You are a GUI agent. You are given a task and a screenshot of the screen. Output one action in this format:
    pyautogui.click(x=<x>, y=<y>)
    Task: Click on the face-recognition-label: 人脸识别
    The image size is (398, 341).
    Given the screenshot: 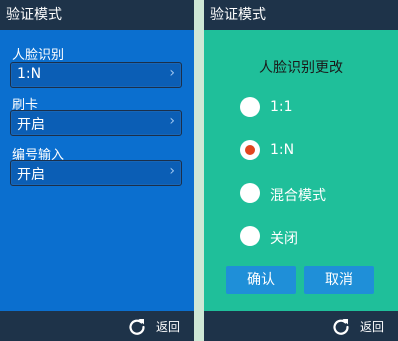 What is the action you would take?
    pyautogui.click(x=38, y=55)
    